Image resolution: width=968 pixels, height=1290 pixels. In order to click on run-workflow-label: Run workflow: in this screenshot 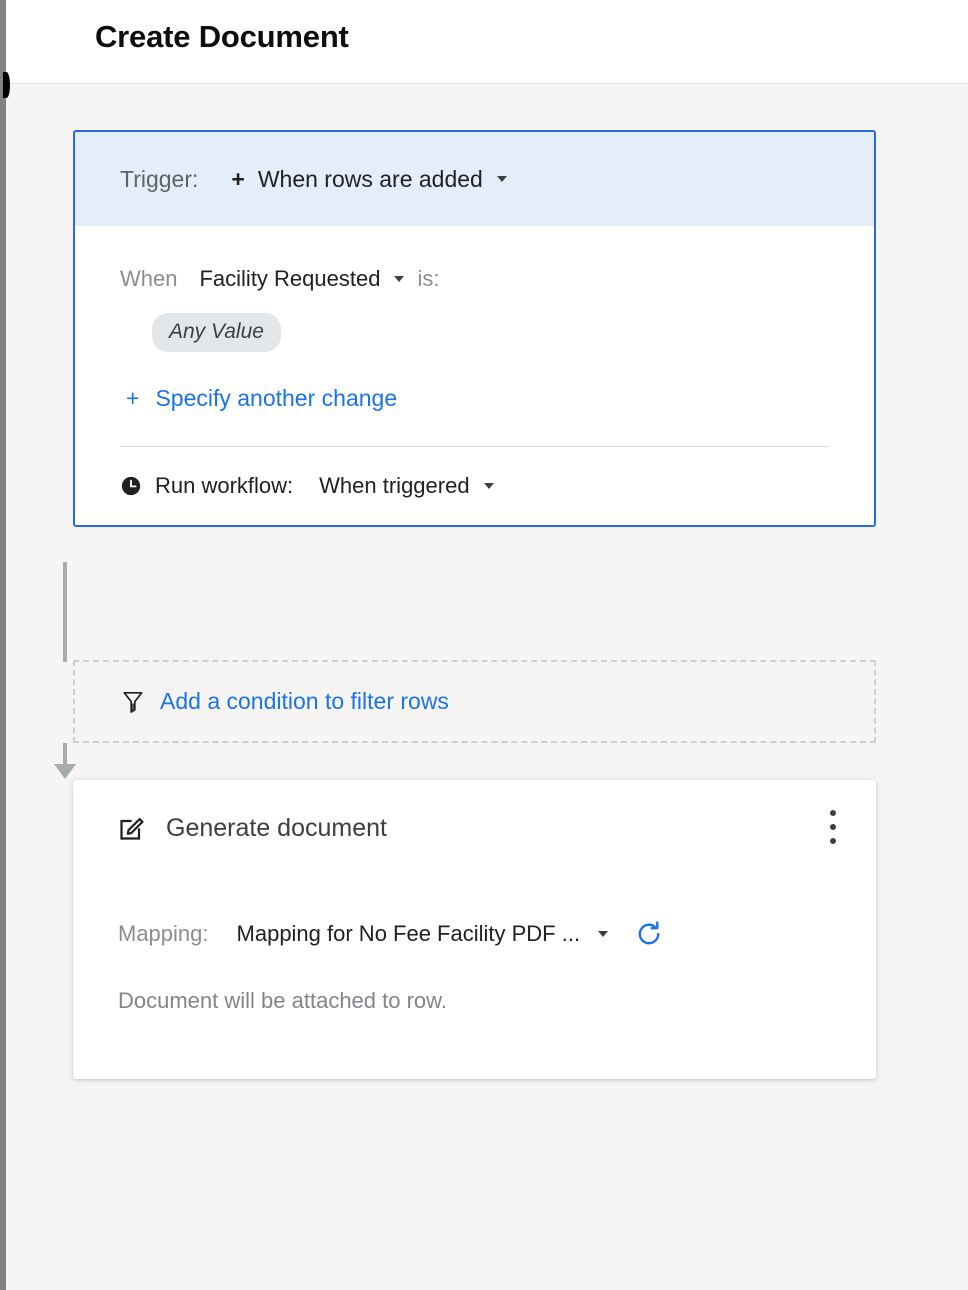, I will do `click(224, 485)`.